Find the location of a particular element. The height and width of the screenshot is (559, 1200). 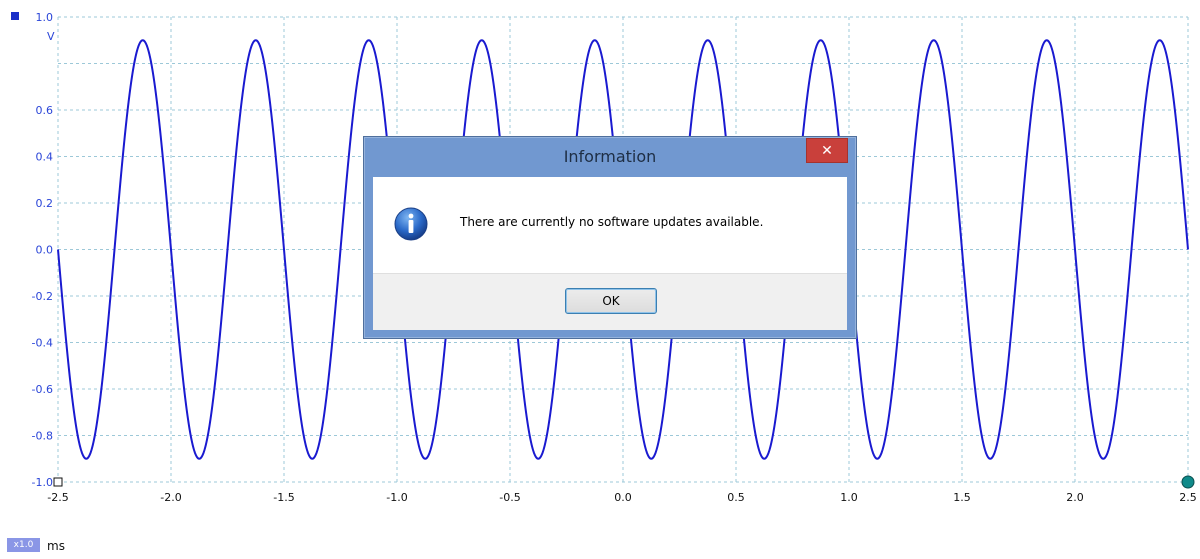

y-tick-label: 1.0 is located at coordinates (45, 17).